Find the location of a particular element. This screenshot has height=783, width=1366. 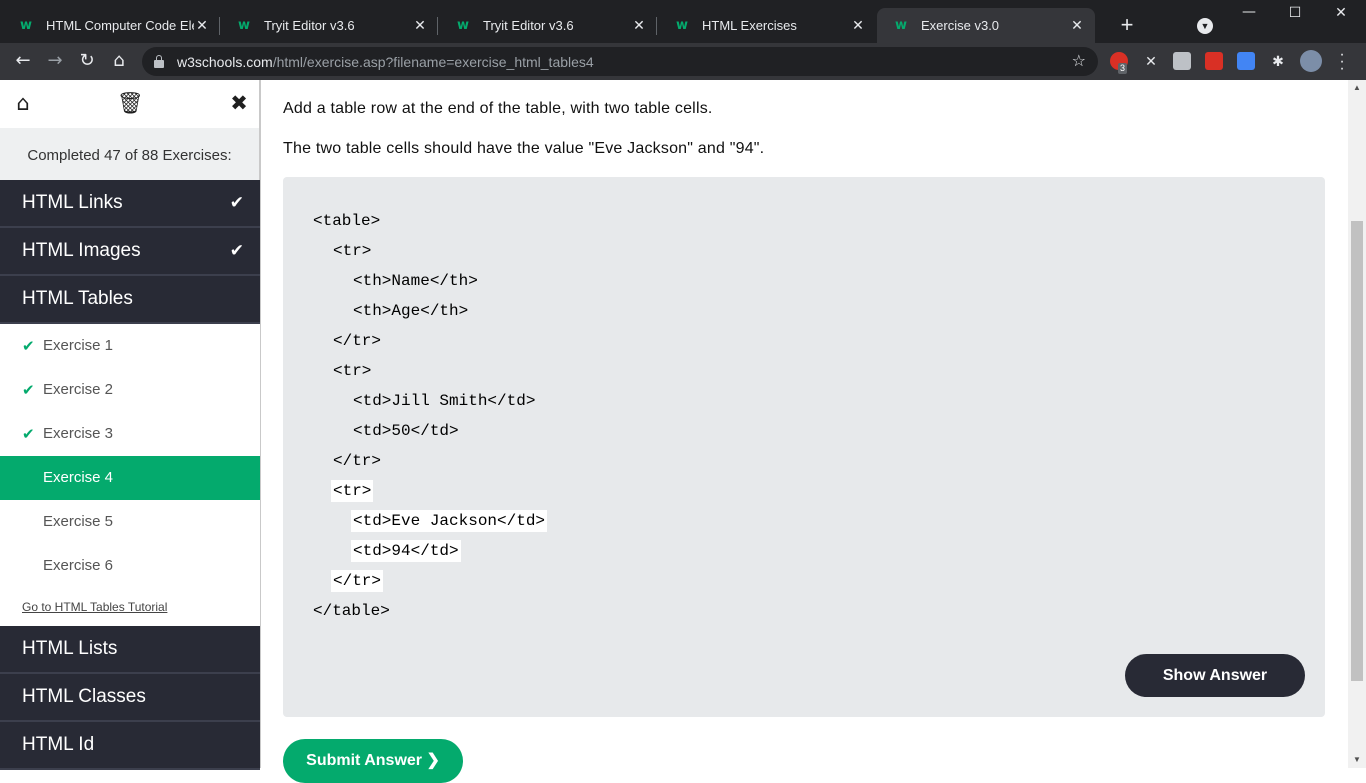

answer-input-field: </tr> is located at coordinates (357, 581).